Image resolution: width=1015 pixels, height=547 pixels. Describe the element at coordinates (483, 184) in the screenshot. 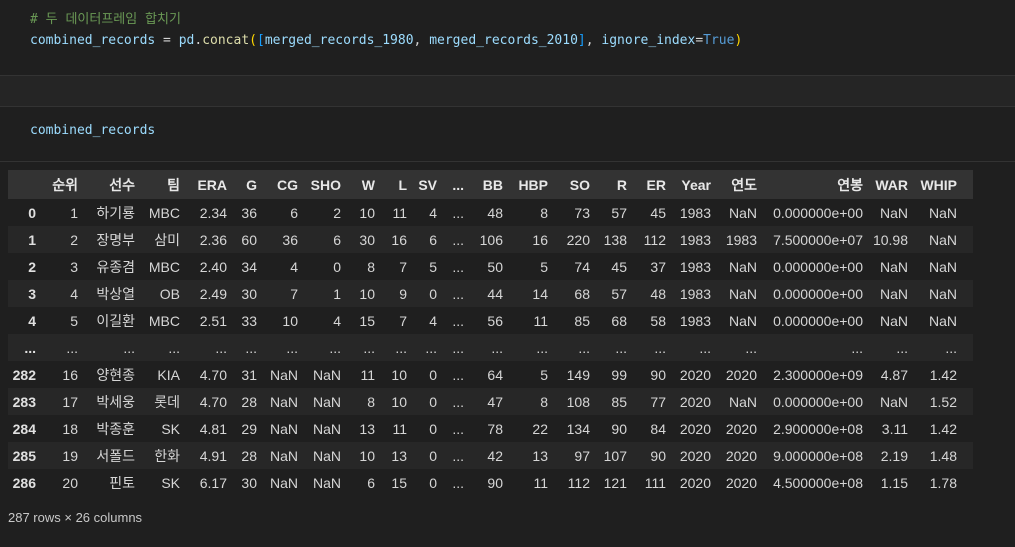

I see `column-header: BB` at that location.